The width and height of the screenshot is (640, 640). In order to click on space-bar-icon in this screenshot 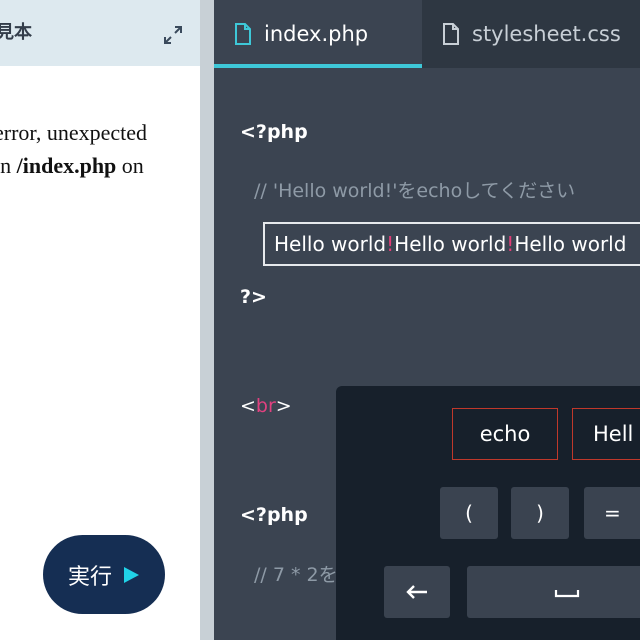, I will do `click(567, 594)`.